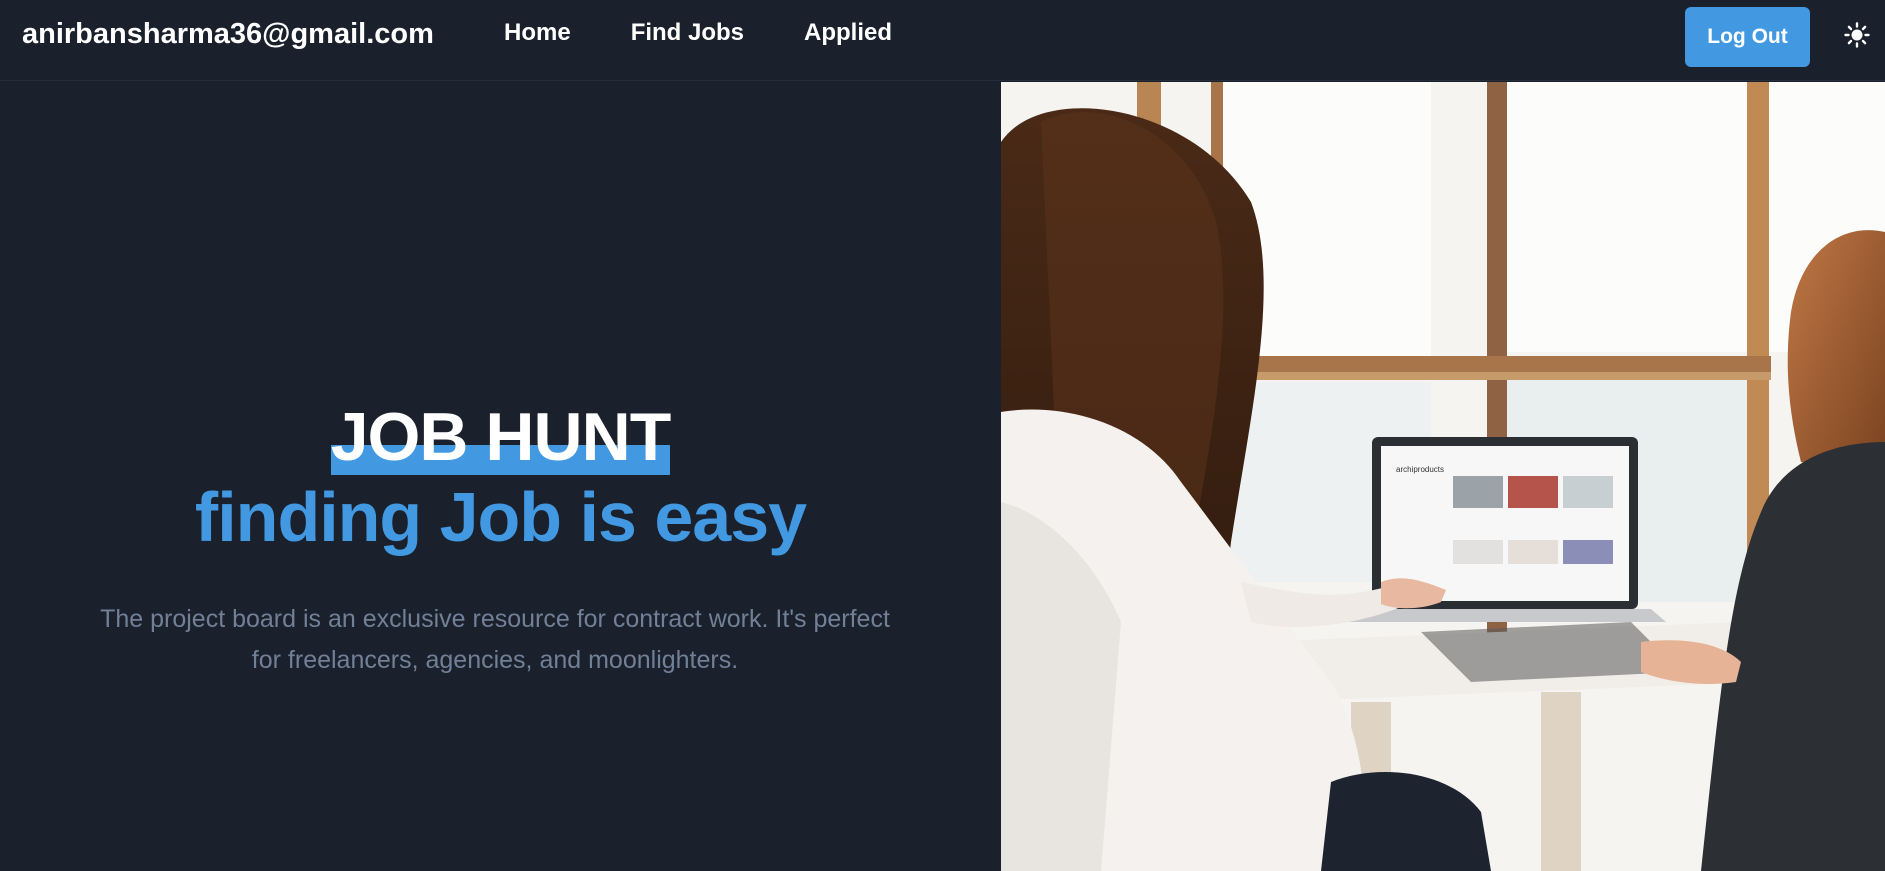 Image resolution: width=1885 pixels, height=871 pixels. Describe the element at coordinates (228, 34) in the screenshot. I see `user-email: anirbansharma36@gmail.com` at that location.